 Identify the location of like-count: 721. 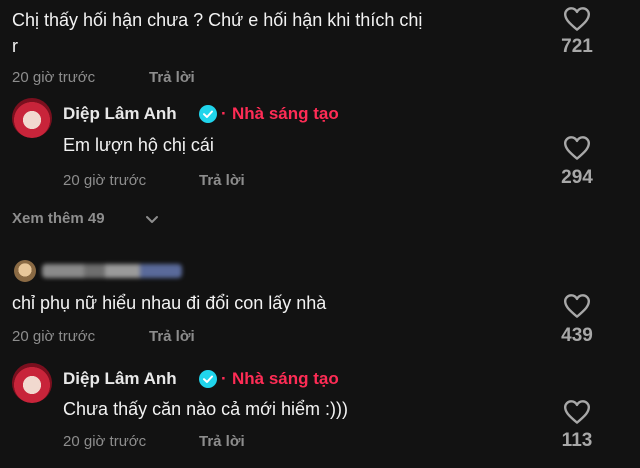
(577, 46).